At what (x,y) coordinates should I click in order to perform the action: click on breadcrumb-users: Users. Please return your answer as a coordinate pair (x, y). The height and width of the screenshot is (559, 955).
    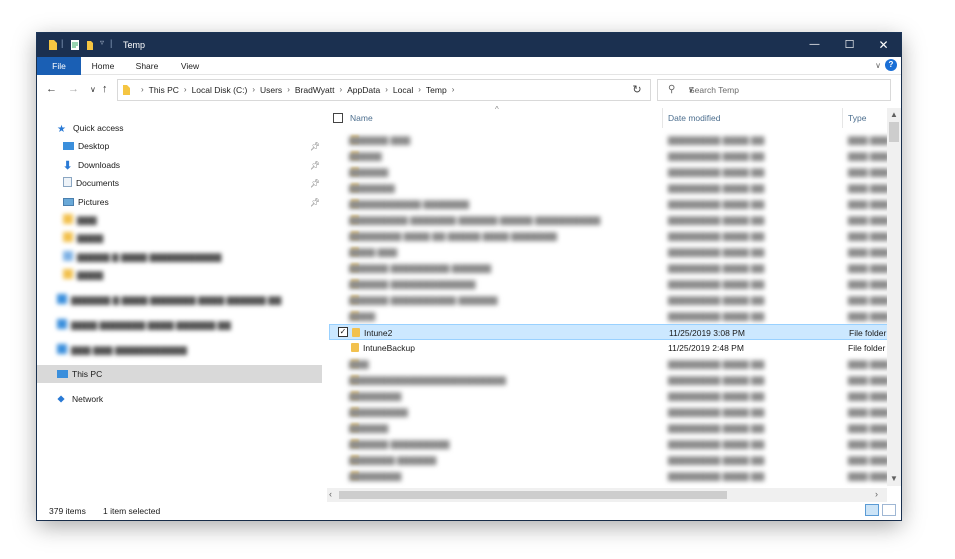
    Looking at the image, I should click on (271, 90).